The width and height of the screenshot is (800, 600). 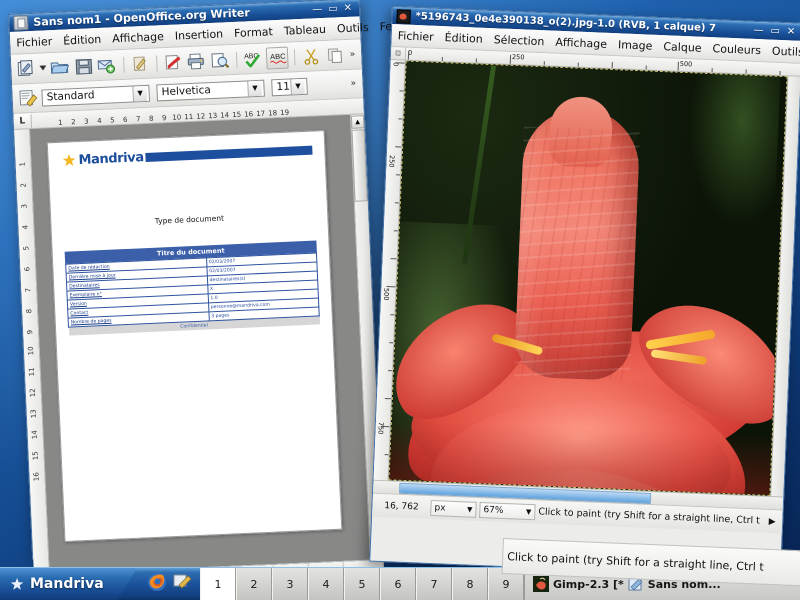 I want to click on virtual-desktop-pager: 123456789, so click(x=362, y=584).